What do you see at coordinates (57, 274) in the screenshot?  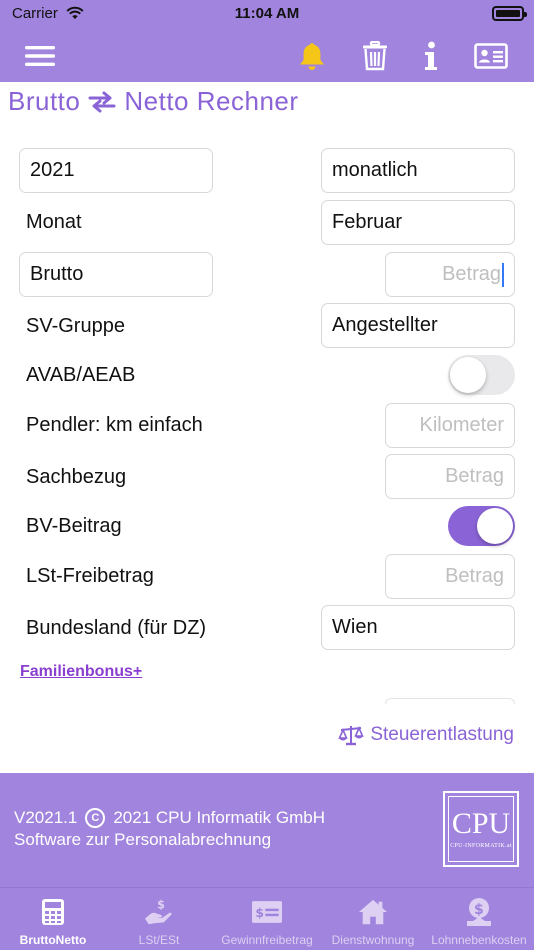 I see `gross-net-value: Brutto` at bounding box center [57, 274].